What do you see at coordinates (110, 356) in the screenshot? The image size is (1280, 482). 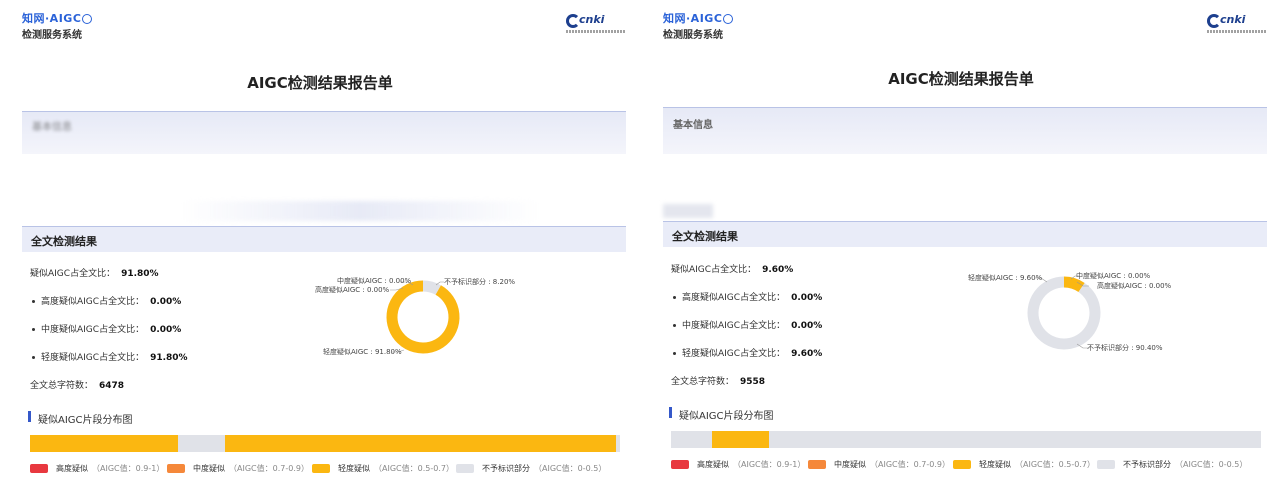 I see `stat-light: 轻度疑似AIGC占全文比： 91.80%` at bounding box center [110, 356].